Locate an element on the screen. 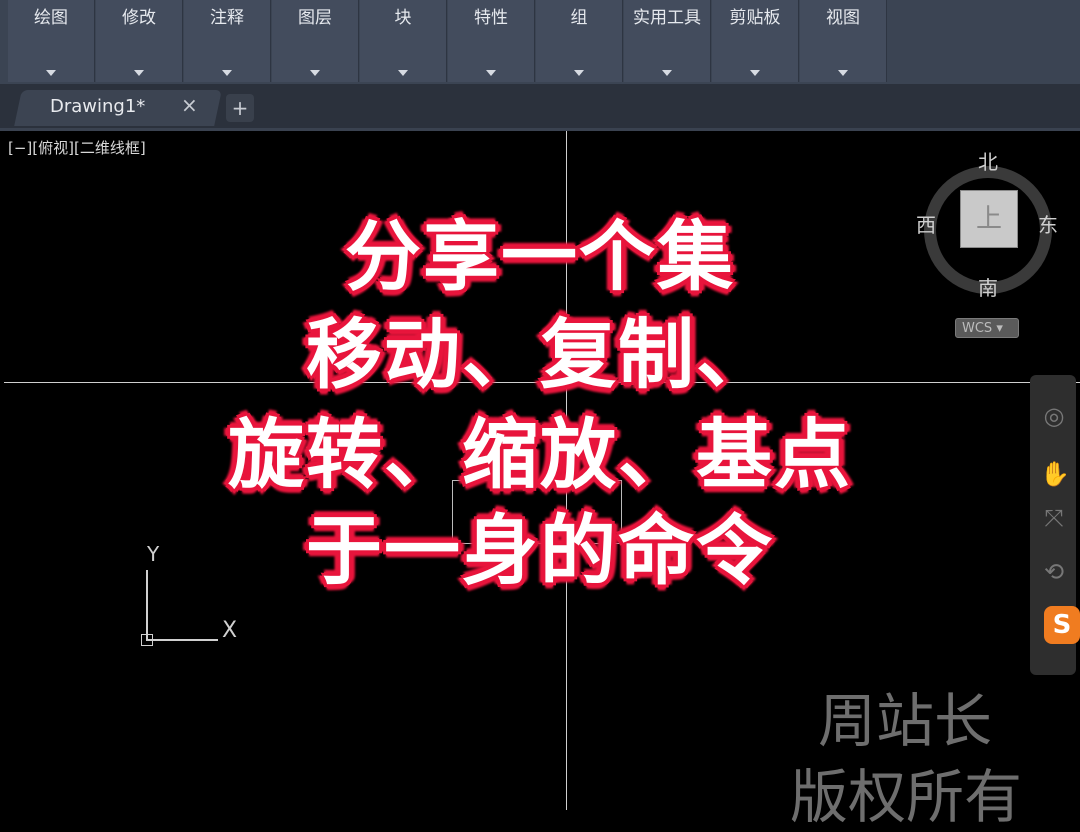 Image resolution: width=1080 pixels, height=832 pixels. ribbon-tab-groups: 组 is located at coordinates (579, 41).